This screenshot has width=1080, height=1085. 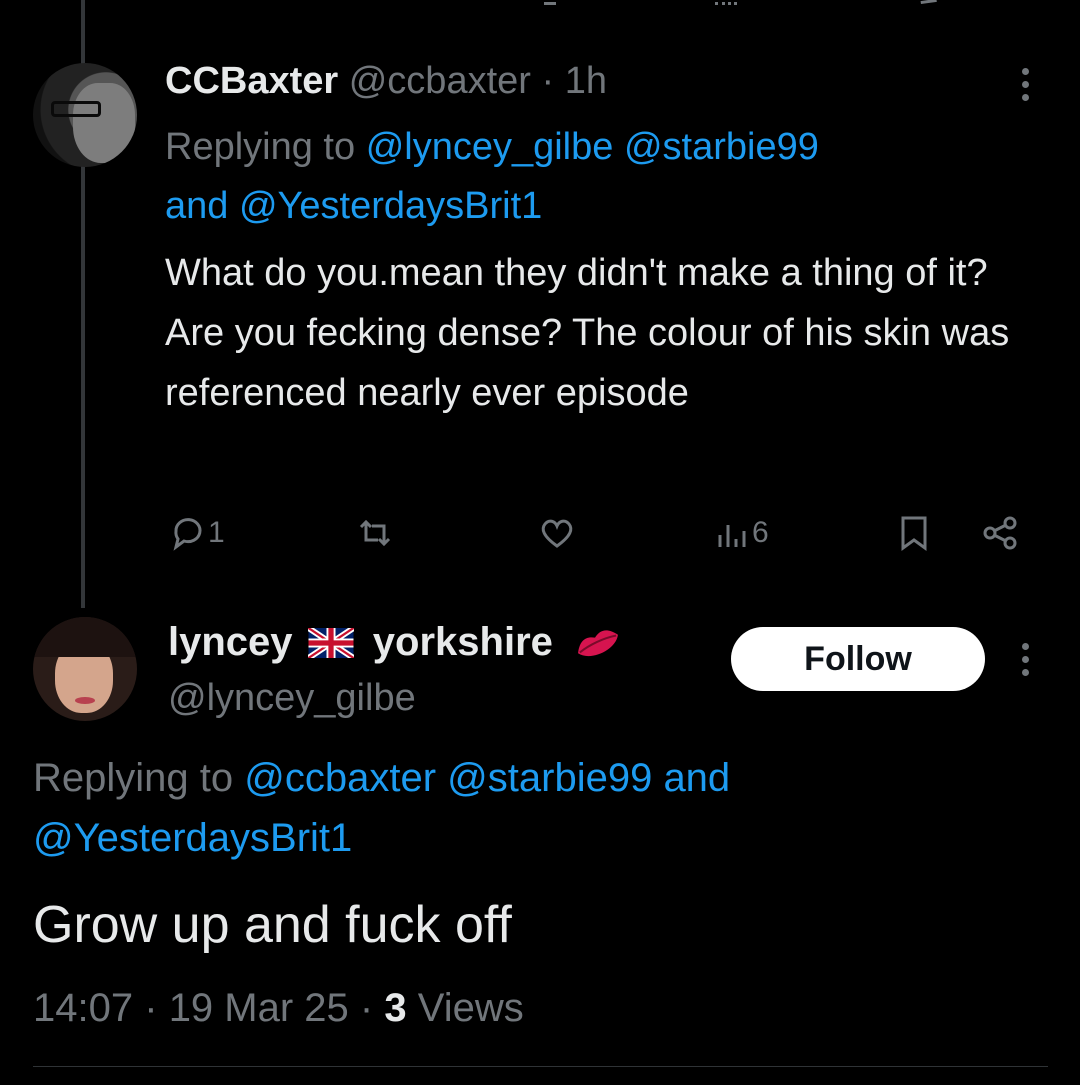 I want to click on bookmark-icon, so click(x=914, y=533).